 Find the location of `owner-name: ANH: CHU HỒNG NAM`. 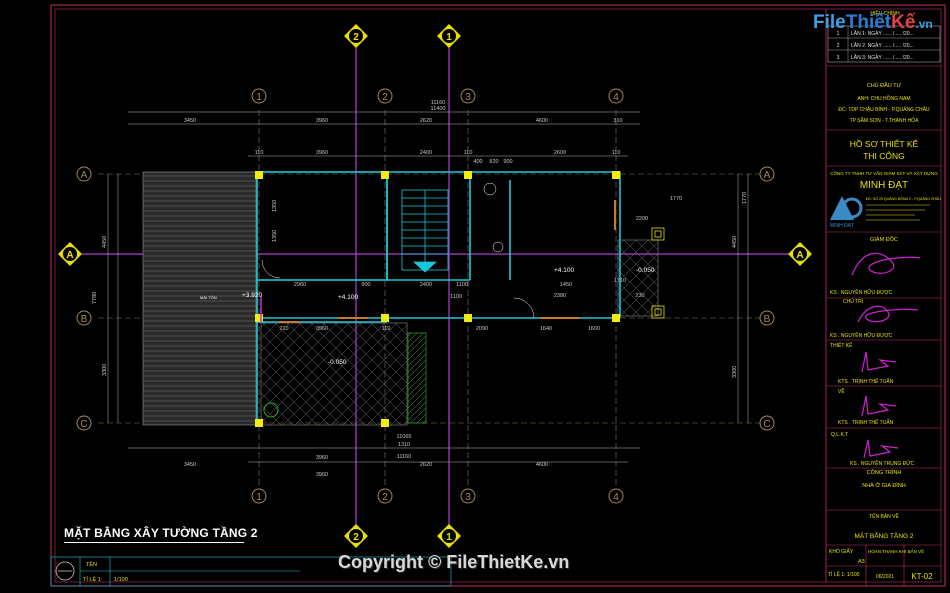

owner-name: ANH: CHU HỒNG NAM is located at coordinates (883, 98).